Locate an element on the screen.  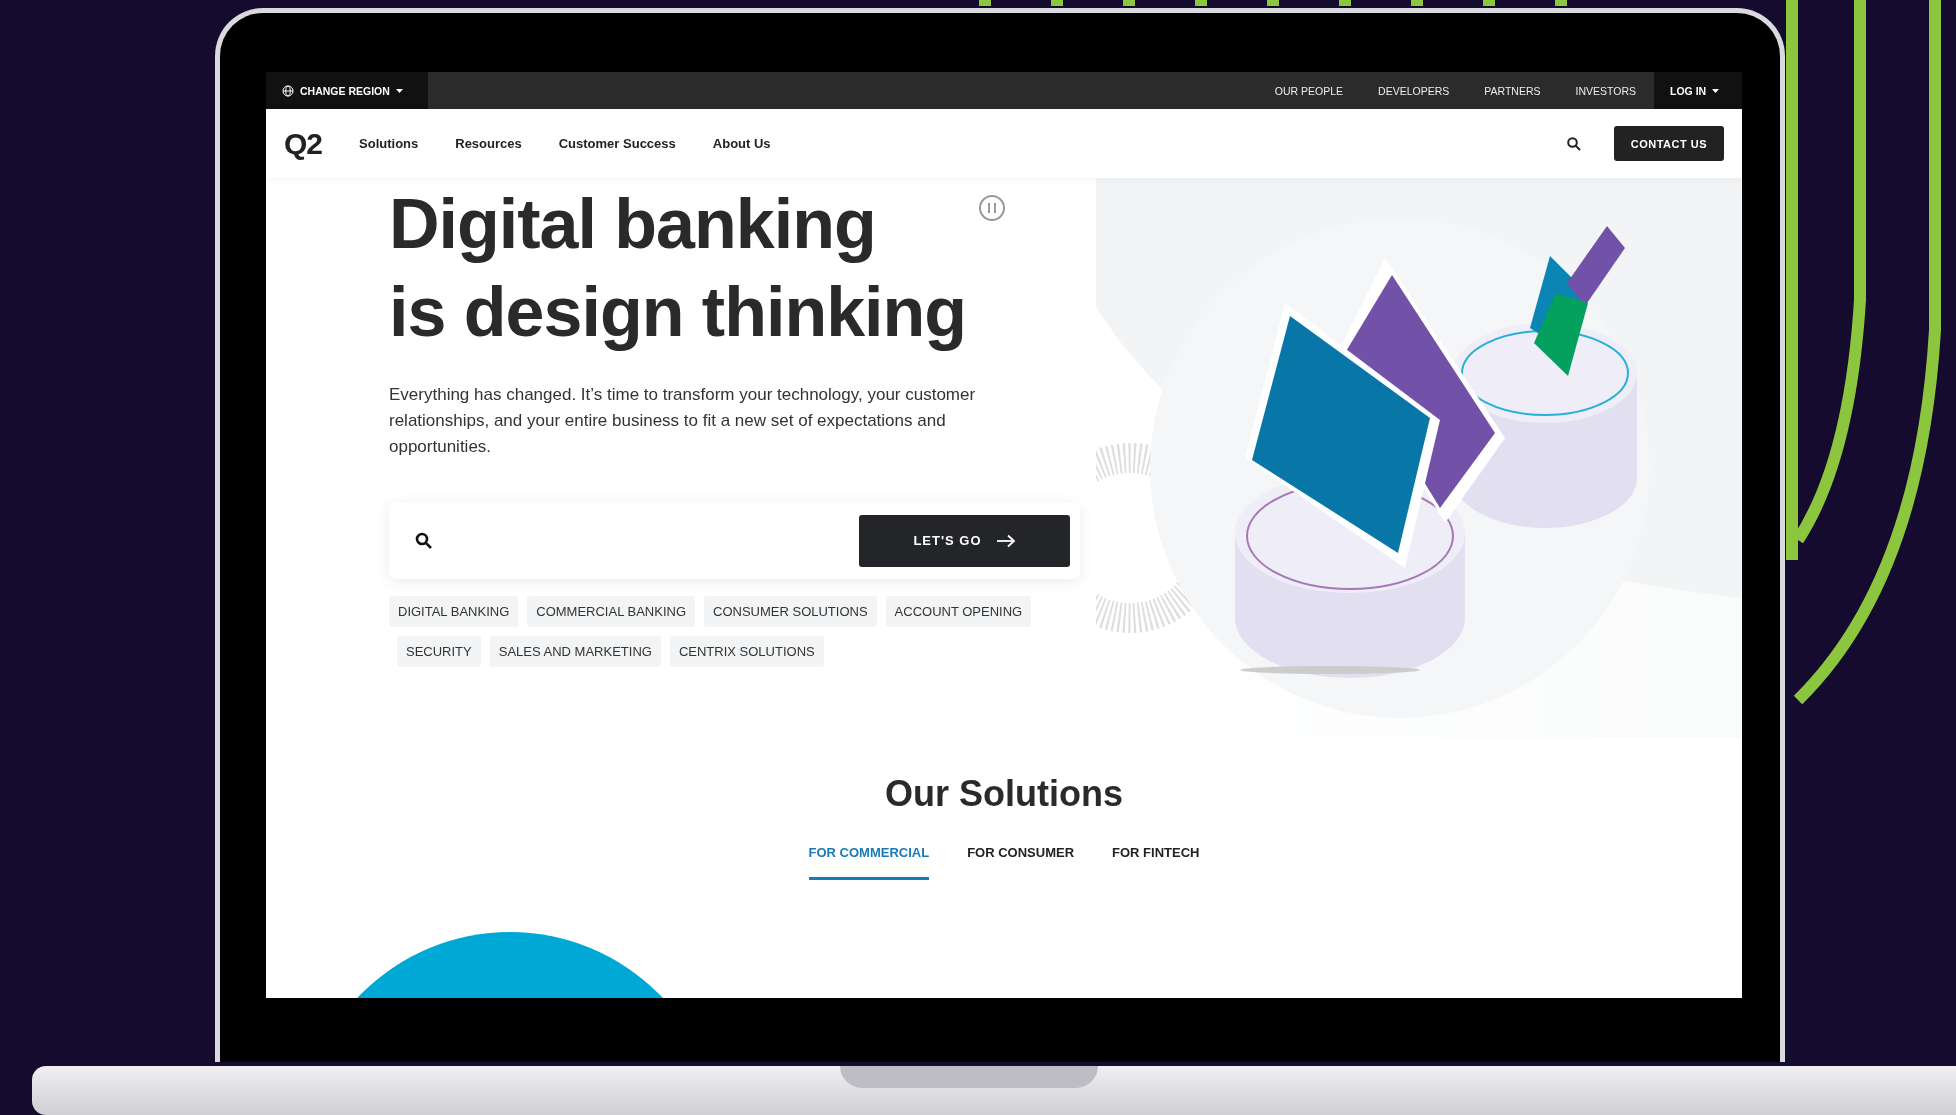
arrow-right-icon is located at coordinates (1005, 540).